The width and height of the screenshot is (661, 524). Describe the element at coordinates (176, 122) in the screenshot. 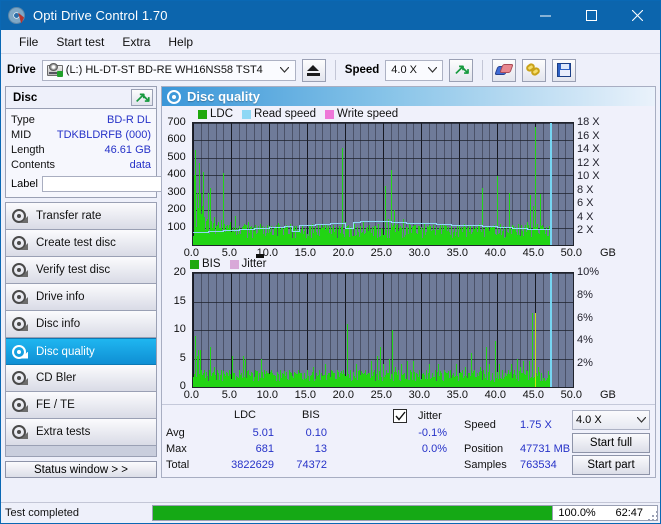

I see `y-tick-left: 700` at that location.